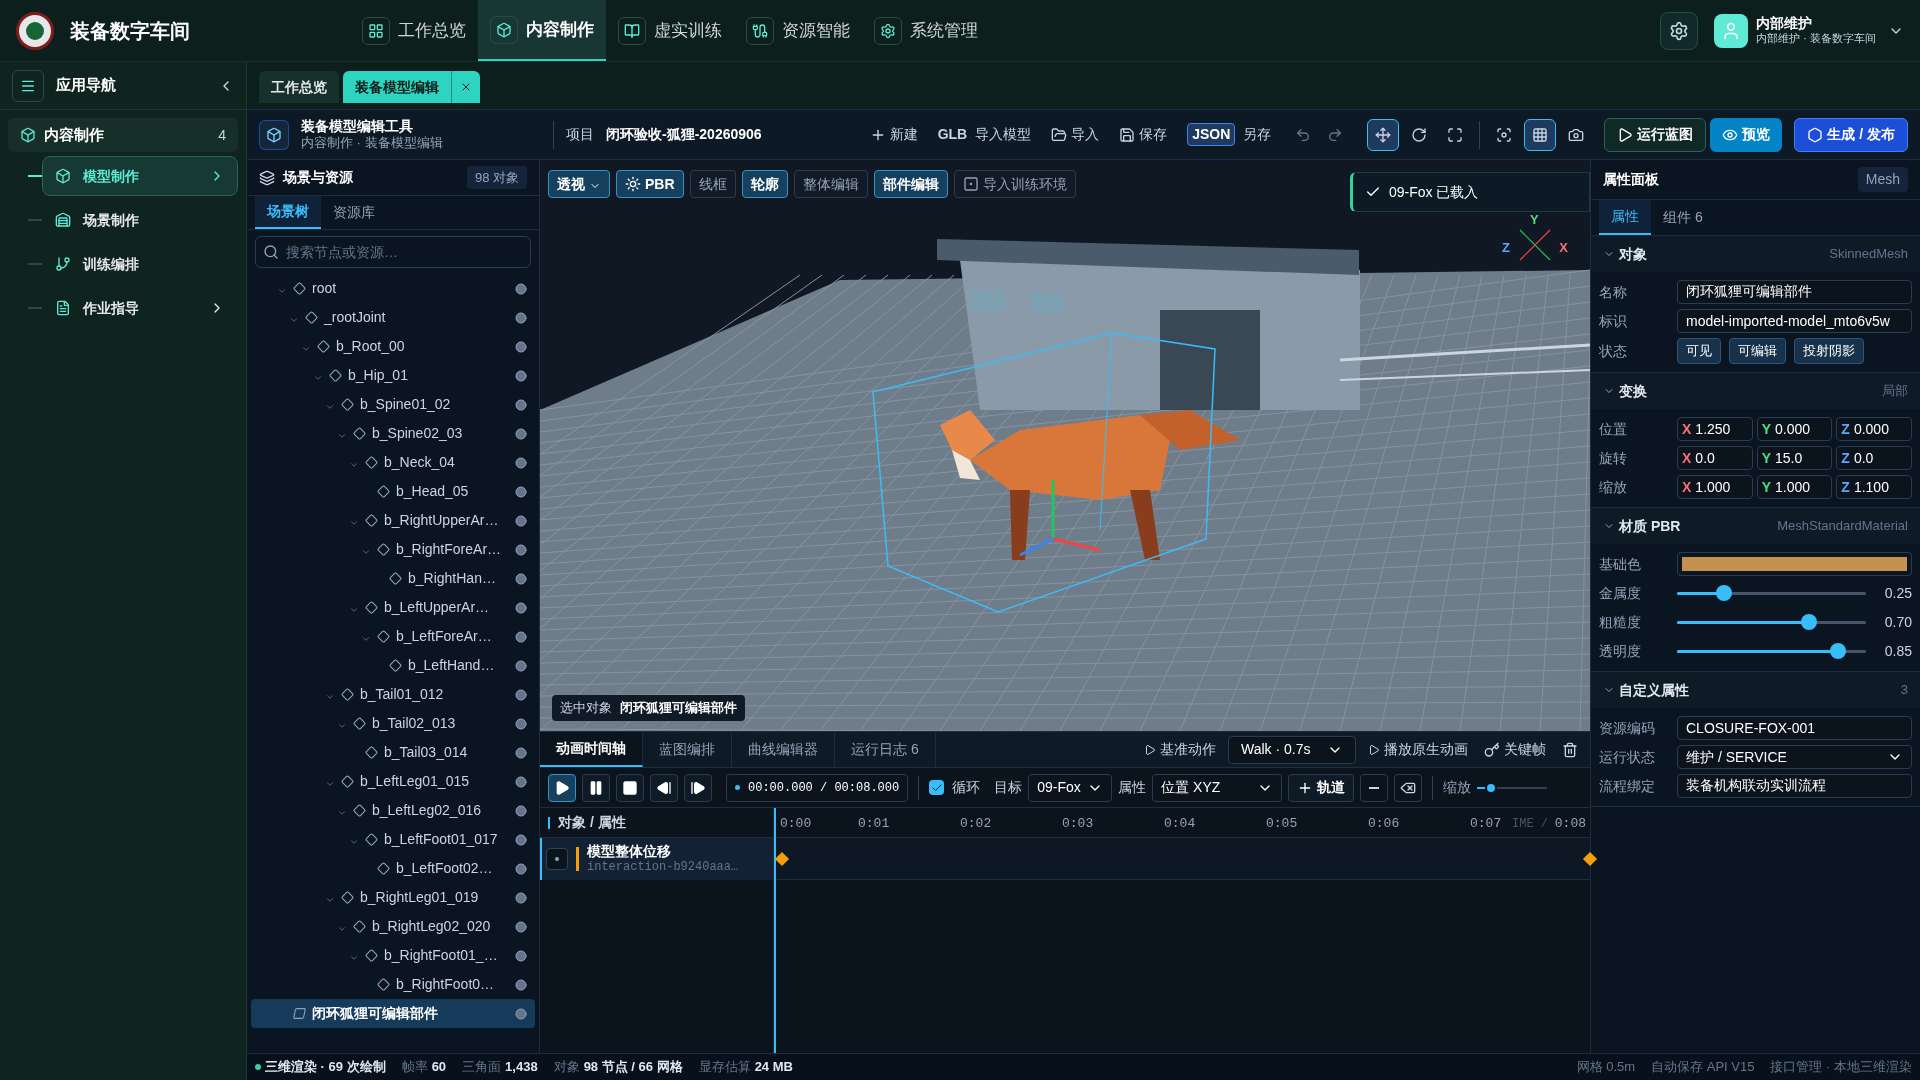  What do you see at coordinates (1794, 292) in the screenshot?
I see `text-field: 闭环狐狸可编辑部件` at bounding box center [1794, 292].